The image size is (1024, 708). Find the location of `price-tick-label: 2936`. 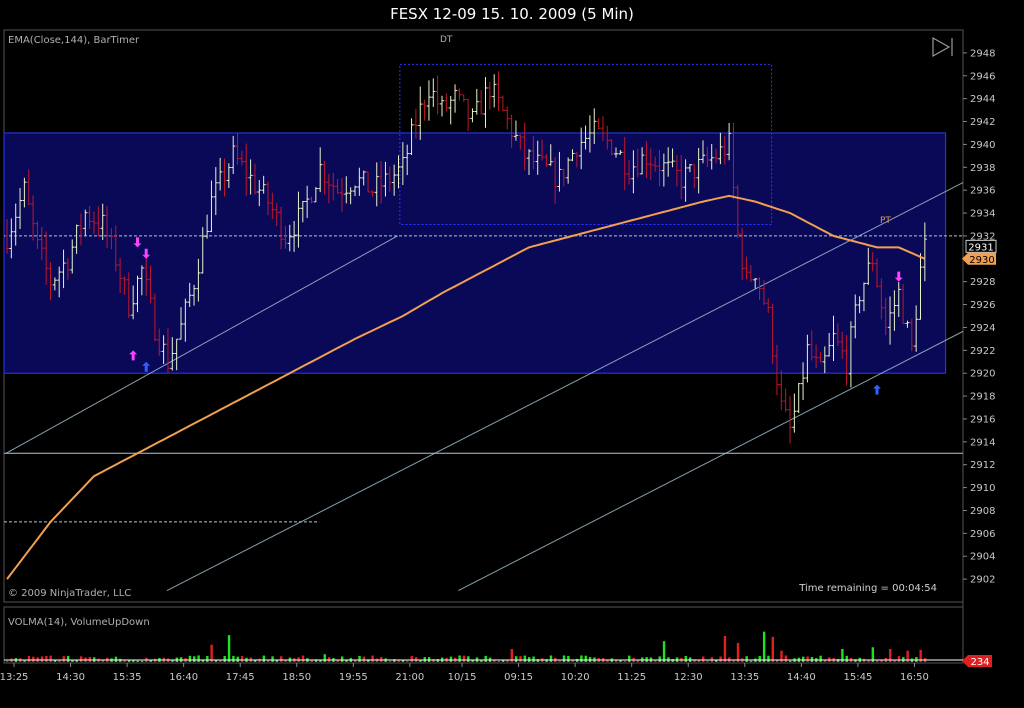

price-tick-label: 2936 is located at coordinates (982, 191).